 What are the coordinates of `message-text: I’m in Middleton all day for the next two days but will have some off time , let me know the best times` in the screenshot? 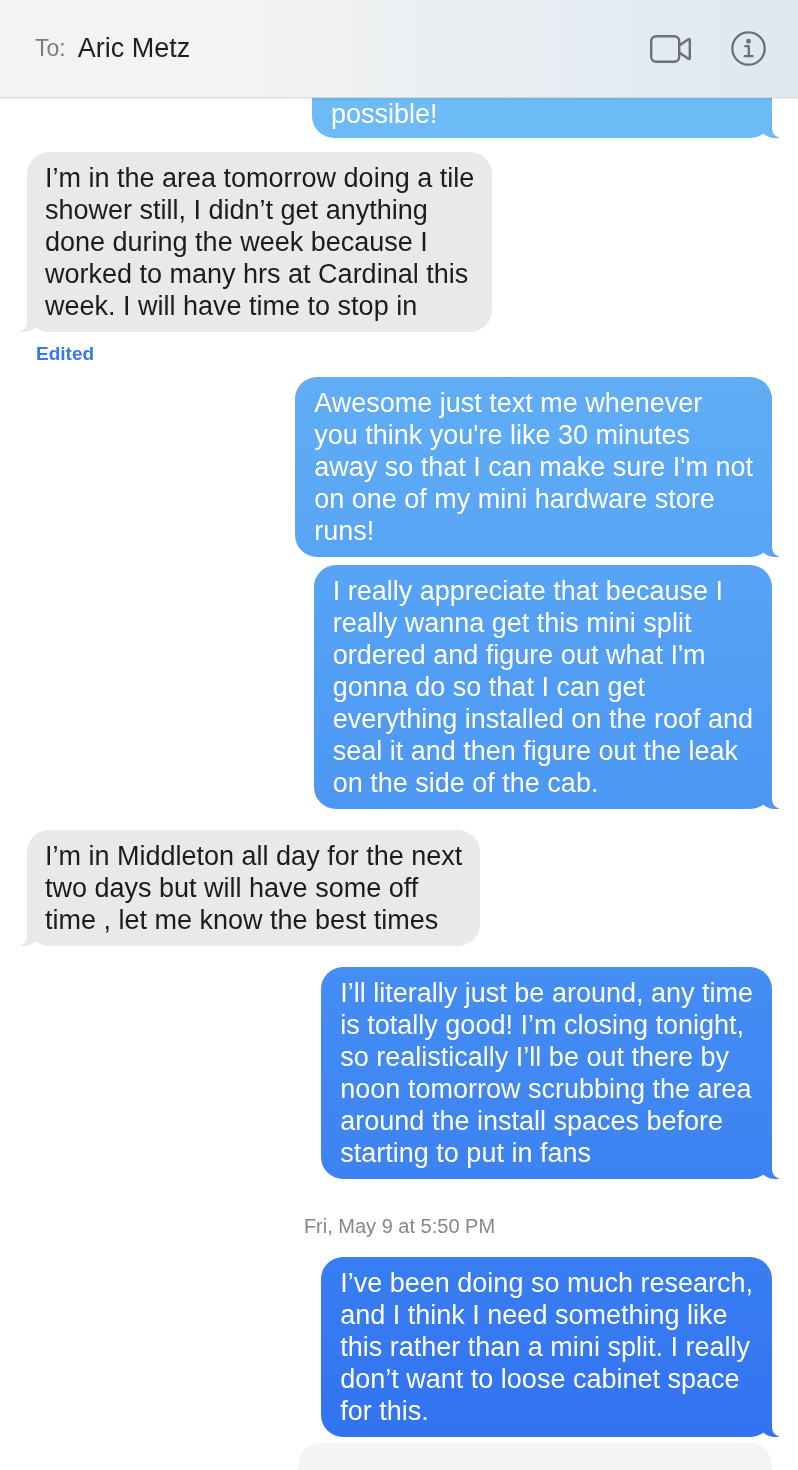 It's located at (254, 888).